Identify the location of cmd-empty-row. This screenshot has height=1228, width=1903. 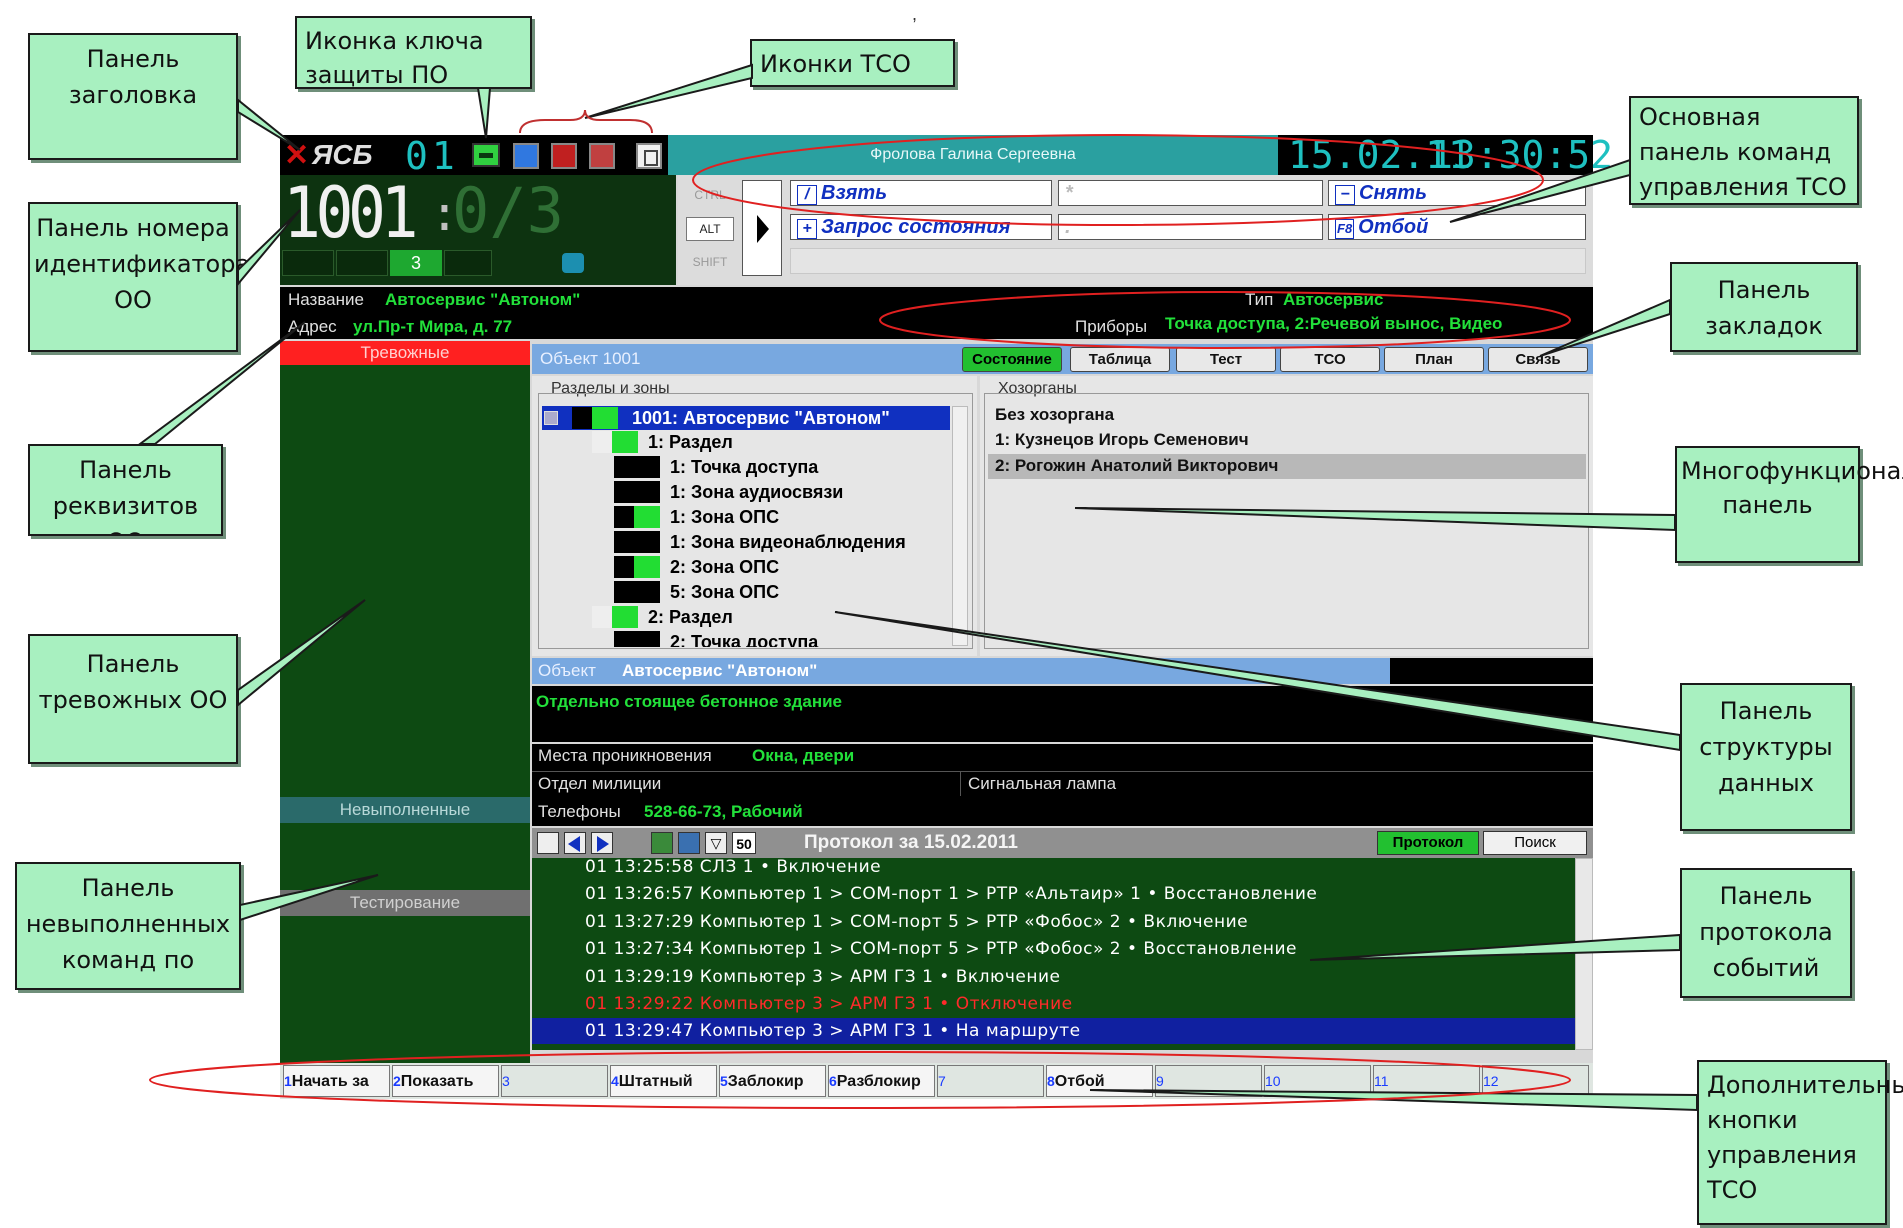
(1188, 261).